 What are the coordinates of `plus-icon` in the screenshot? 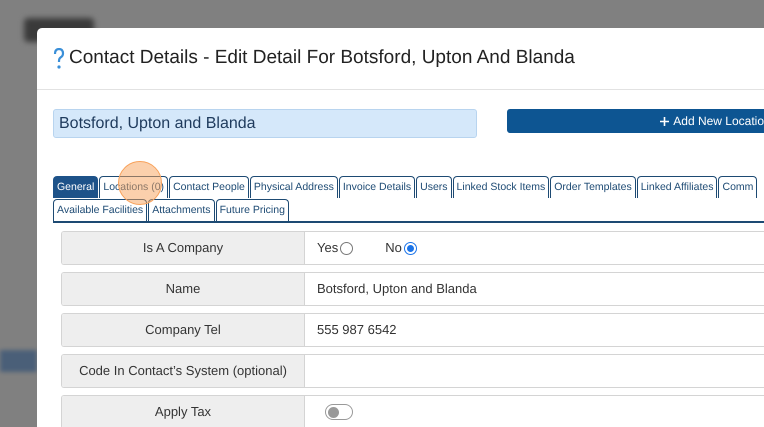 It's located at (665, 121).